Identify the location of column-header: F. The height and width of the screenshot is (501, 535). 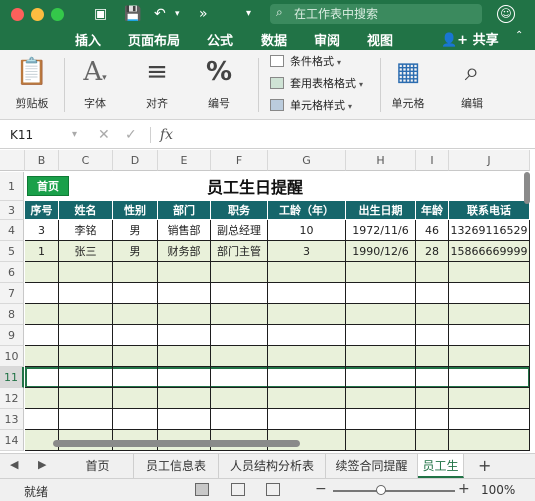
(239, 160).